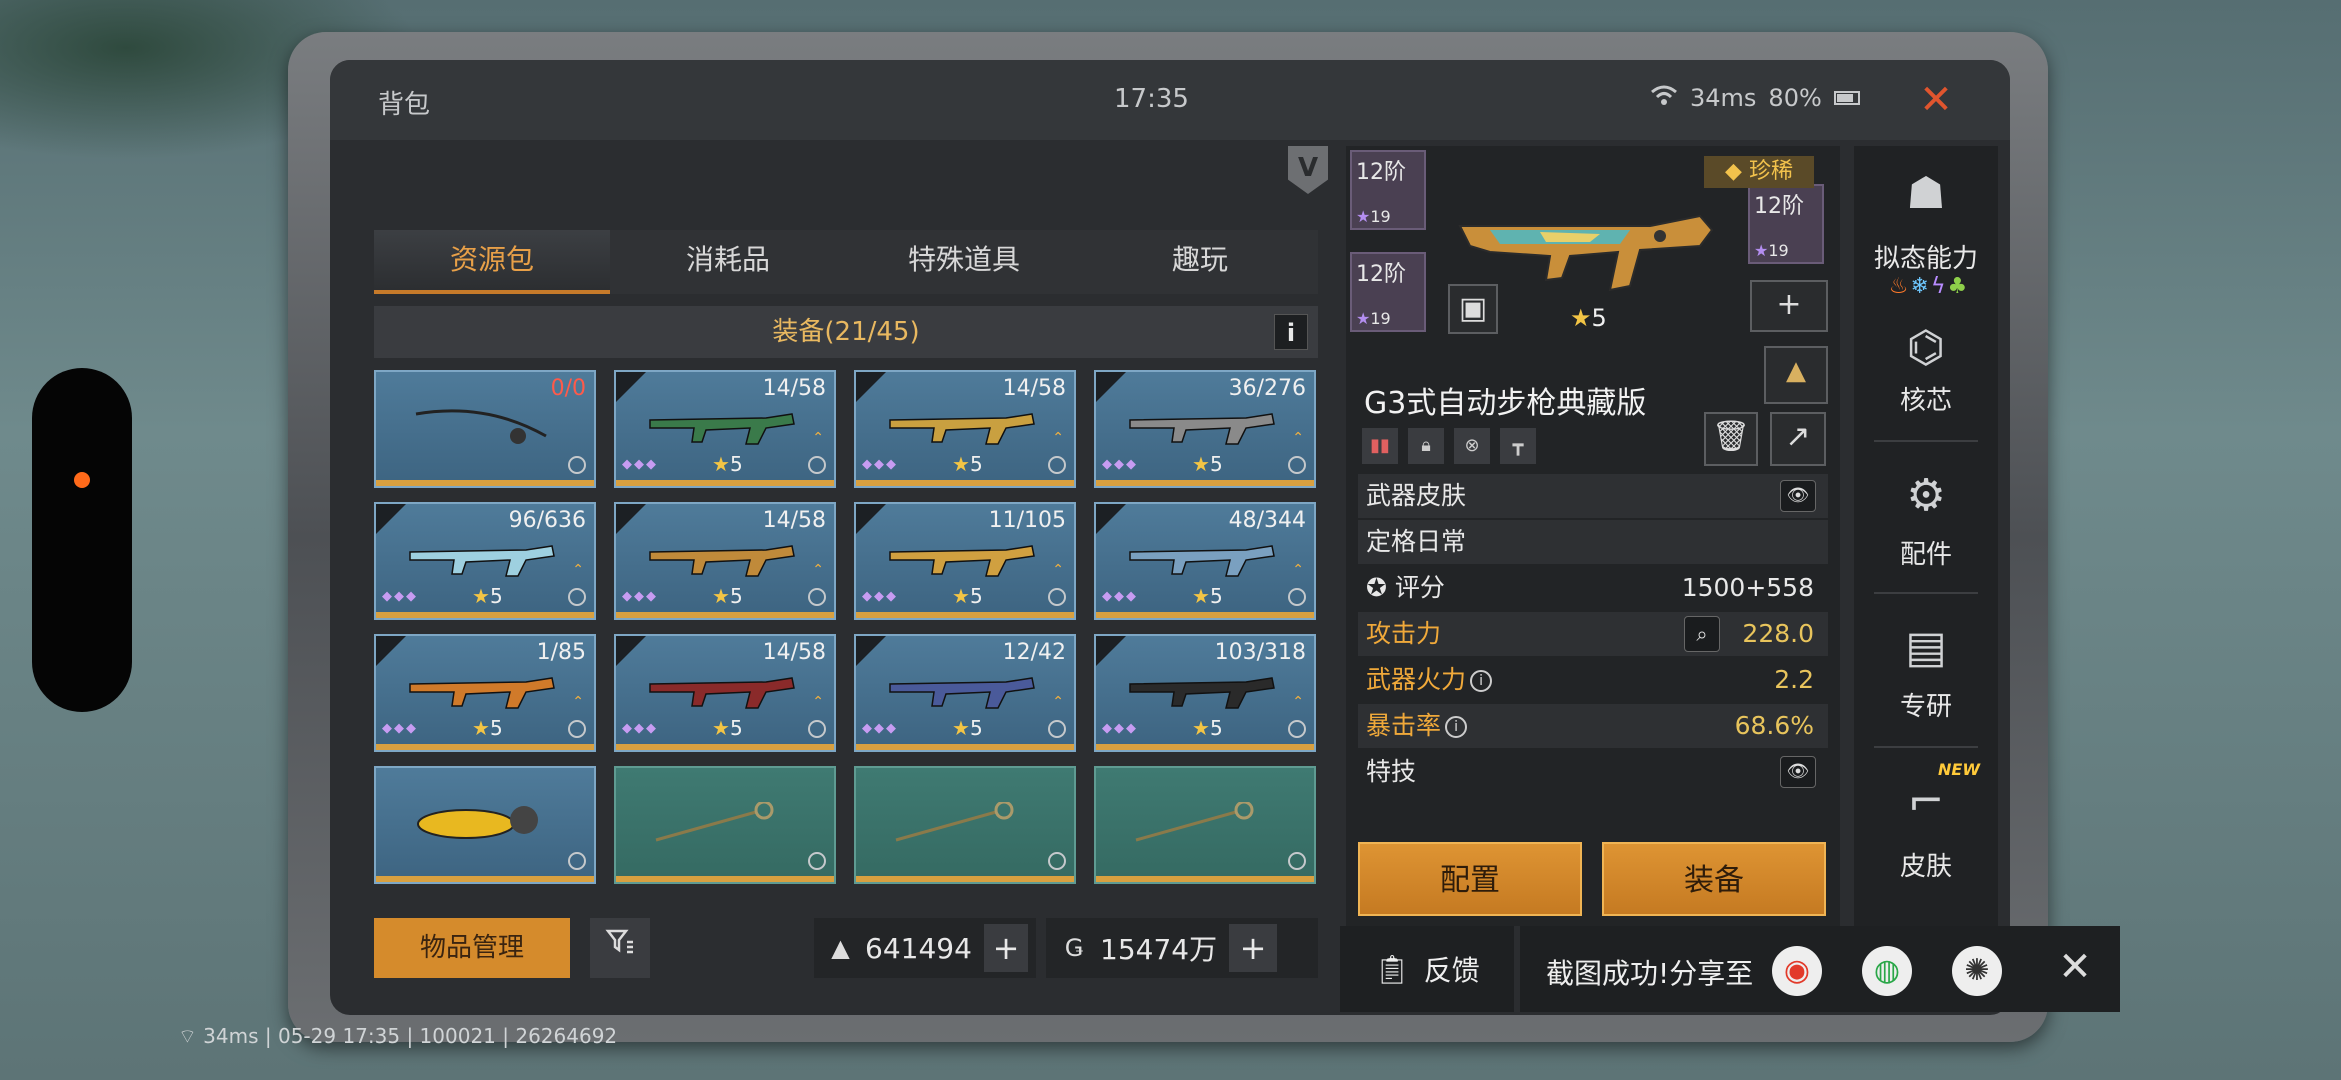 Image resolution: width=2341 pixels, height=1080 pixels. What do you see at coordinates (1926, 675) in the screenshot?
I see `sidebar-item-research: ▤ 专研` at bounding box center [1926, 675].